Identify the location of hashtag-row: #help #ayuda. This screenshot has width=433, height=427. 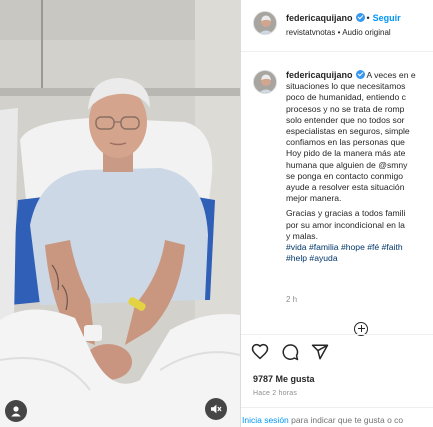
(359, 258).